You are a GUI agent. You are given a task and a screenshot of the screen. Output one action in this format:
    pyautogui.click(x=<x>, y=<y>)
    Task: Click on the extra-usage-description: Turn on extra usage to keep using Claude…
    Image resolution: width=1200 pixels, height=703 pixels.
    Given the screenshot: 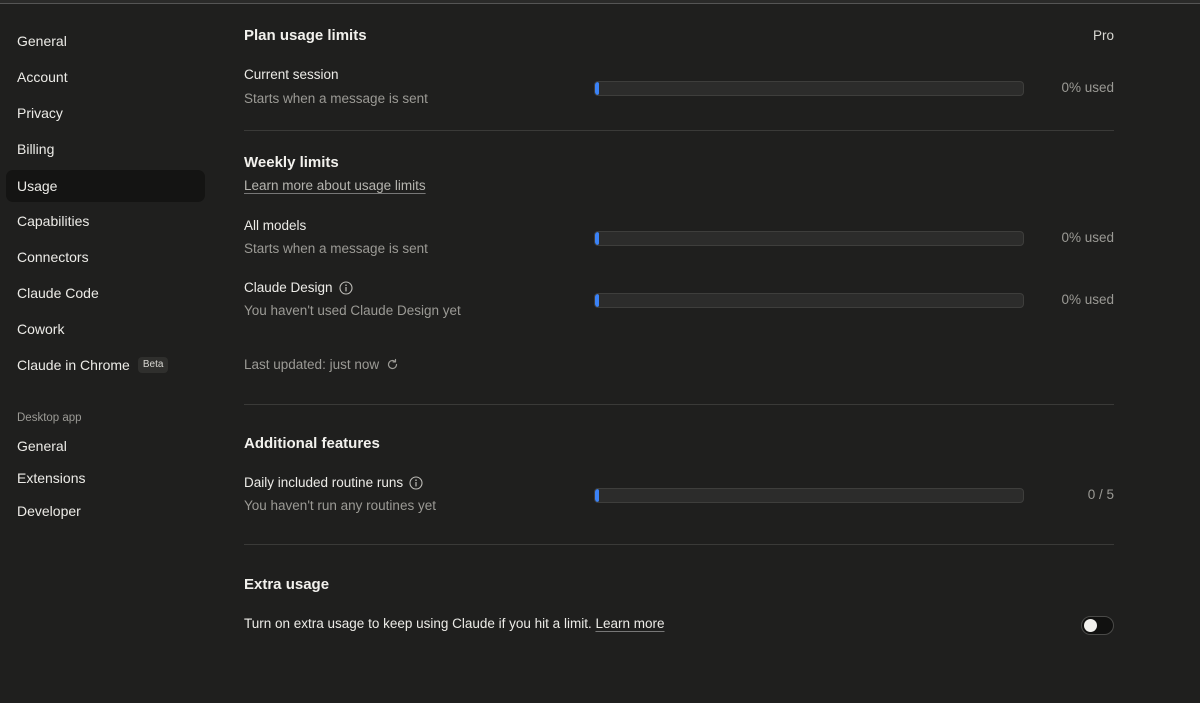 What is the action you would take?
    pyautogui.click(x=420, y=623)
    